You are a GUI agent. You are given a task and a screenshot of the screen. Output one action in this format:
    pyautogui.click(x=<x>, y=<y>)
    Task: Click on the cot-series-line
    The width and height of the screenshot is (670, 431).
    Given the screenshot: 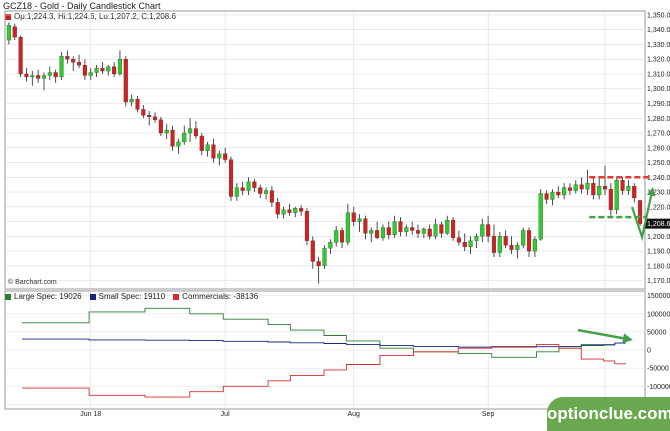 What is the action you would take?
    pyautogui.click(x=324, y=371)
    